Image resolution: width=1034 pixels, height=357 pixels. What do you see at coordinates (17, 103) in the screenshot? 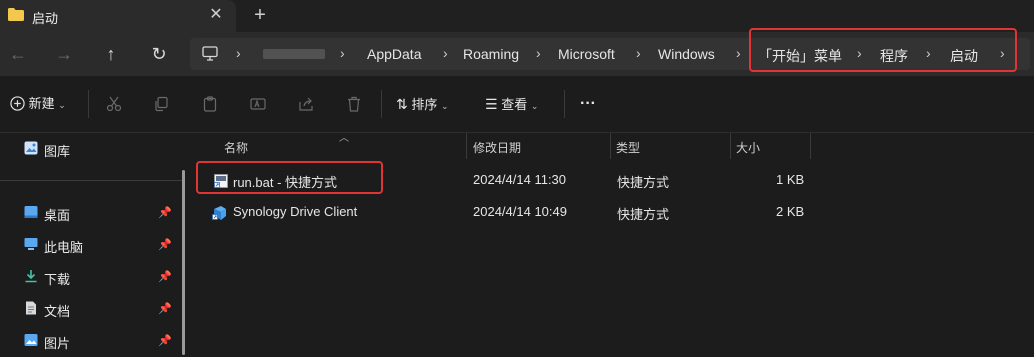
I see `add-circle-icon` at bounding box center [17, 103].